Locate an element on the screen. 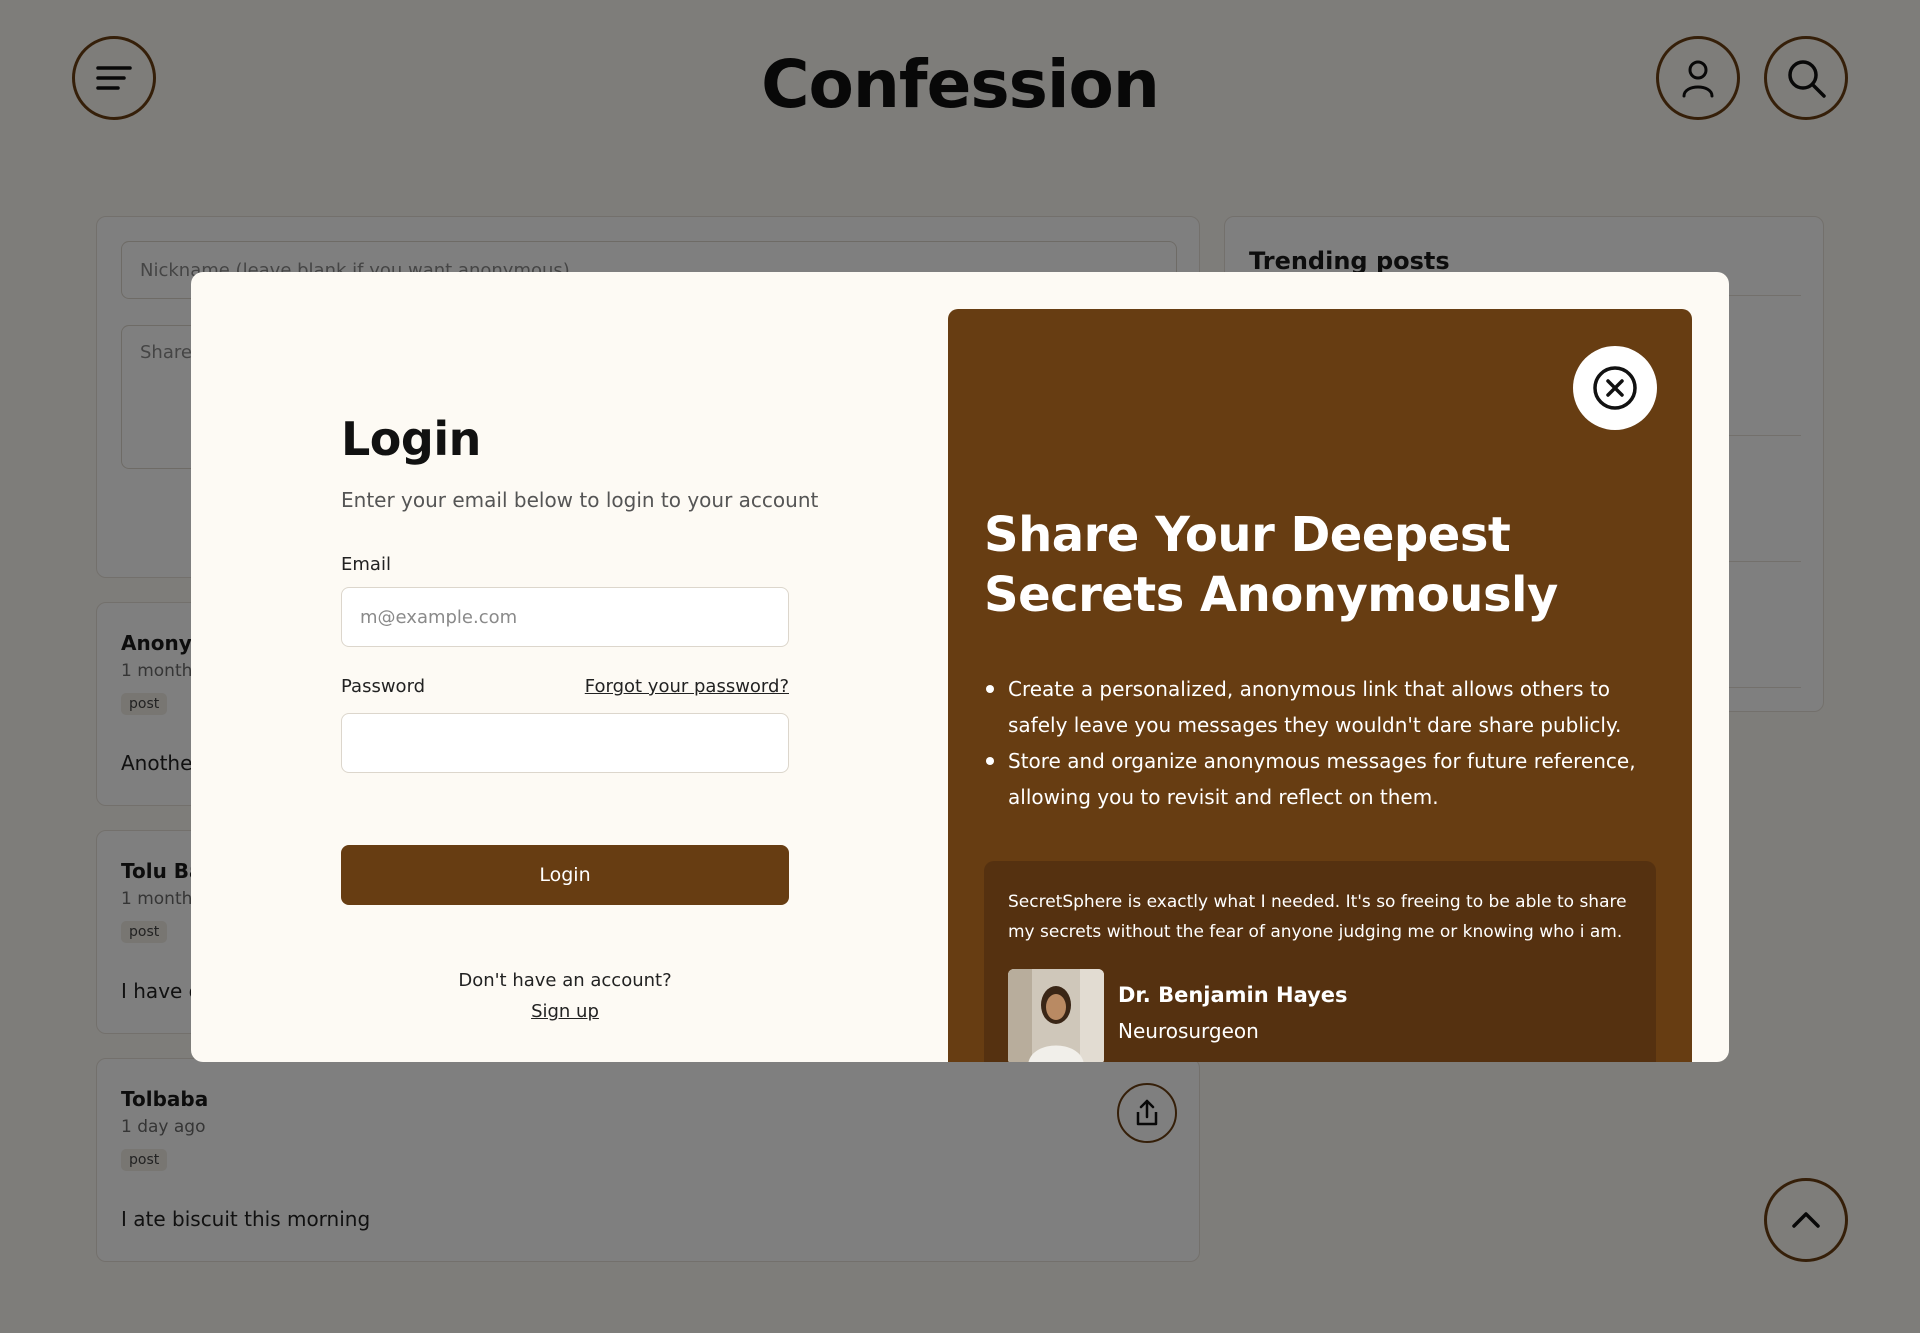 This screenshot has height=1333, width=1920. forgot-password-link: Forgot your password? is located at coordinates (687, 686).